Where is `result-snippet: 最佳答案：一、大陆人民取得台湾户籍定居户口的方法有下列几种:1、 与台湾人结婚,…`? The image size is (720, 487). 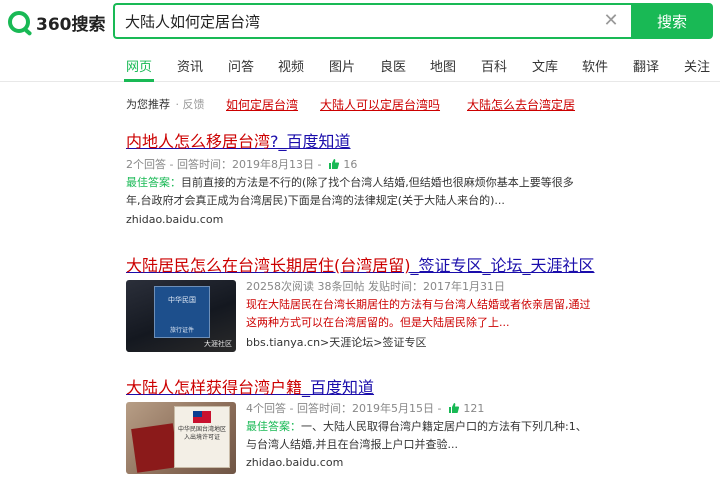 result-snippet: 最佳答案：一、大陆人民取得台湾户籍定居户口的方法有下列几种:1、 与台湾人结婚,… is located at coordinates (416, 435).